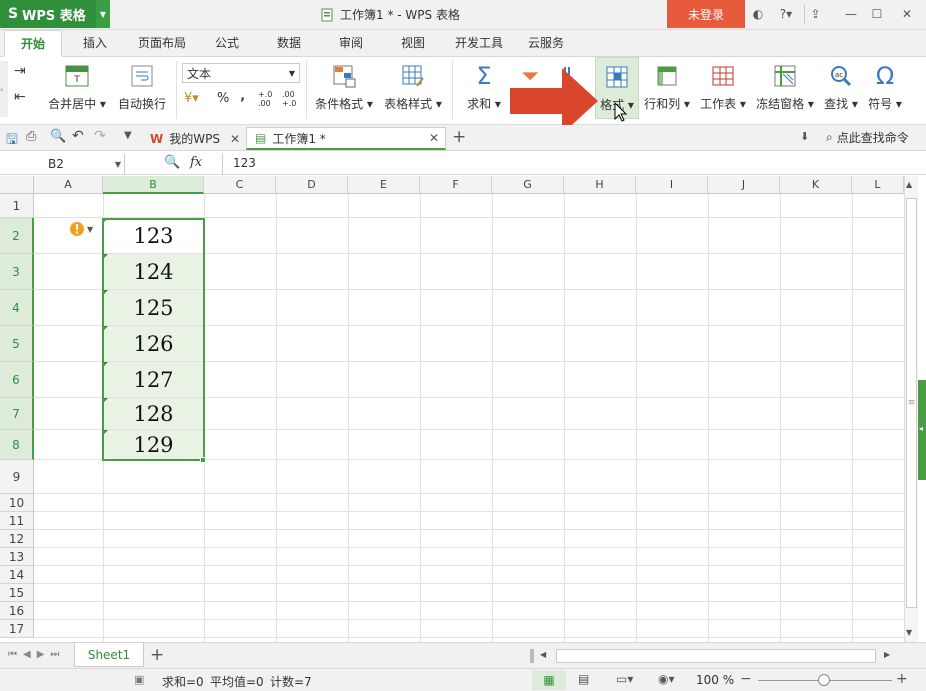  I want to click on freeze-panes-button: 冻结窗格 ▾, so click(785, 88).